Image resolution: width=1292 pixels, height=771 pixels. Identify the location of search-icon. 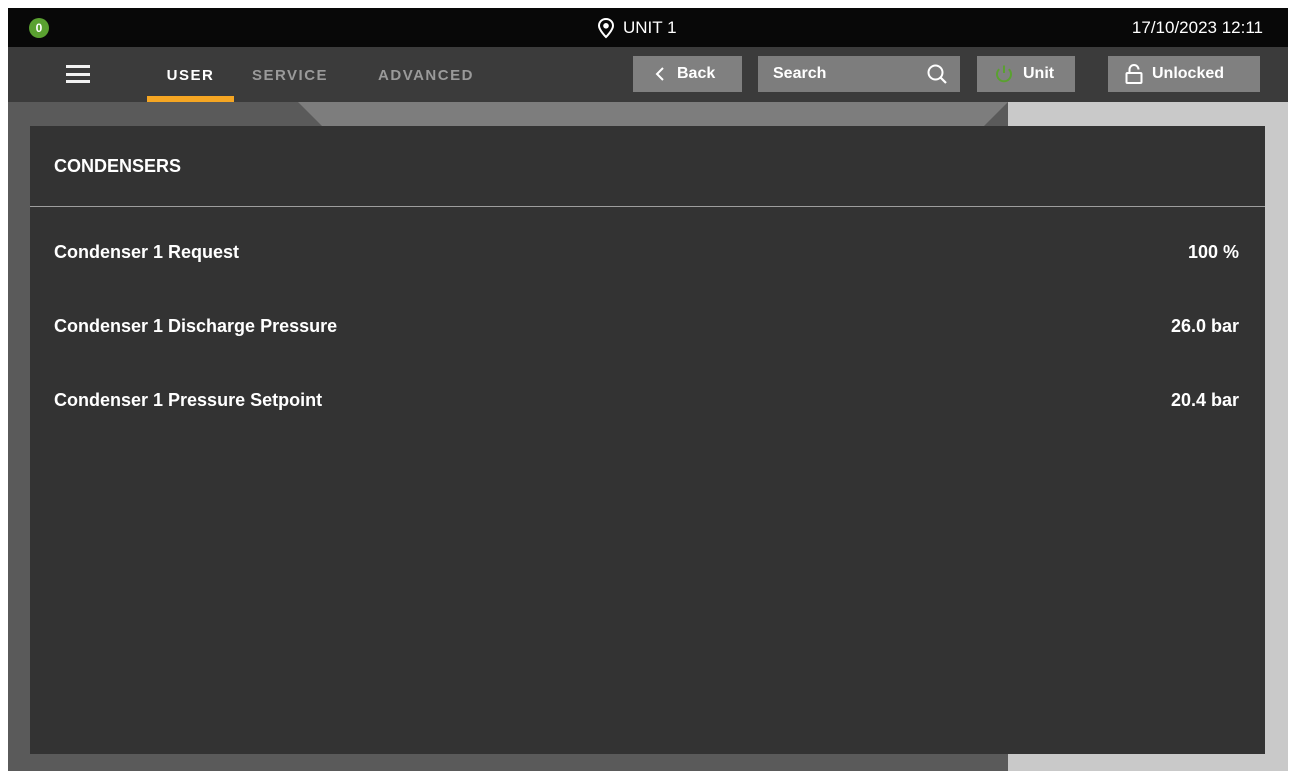
(937, 74).